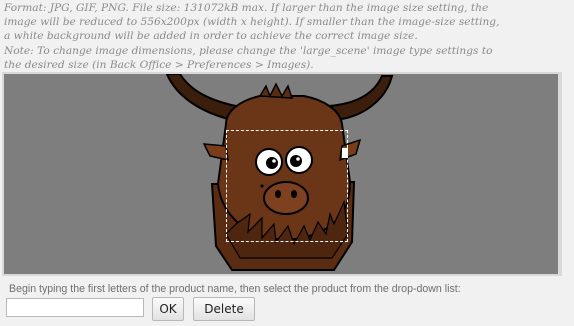  What do you see at coordinates (168, 309) in the screenshot?
I see `ok-button: OK` at bounding box center [168, 309].